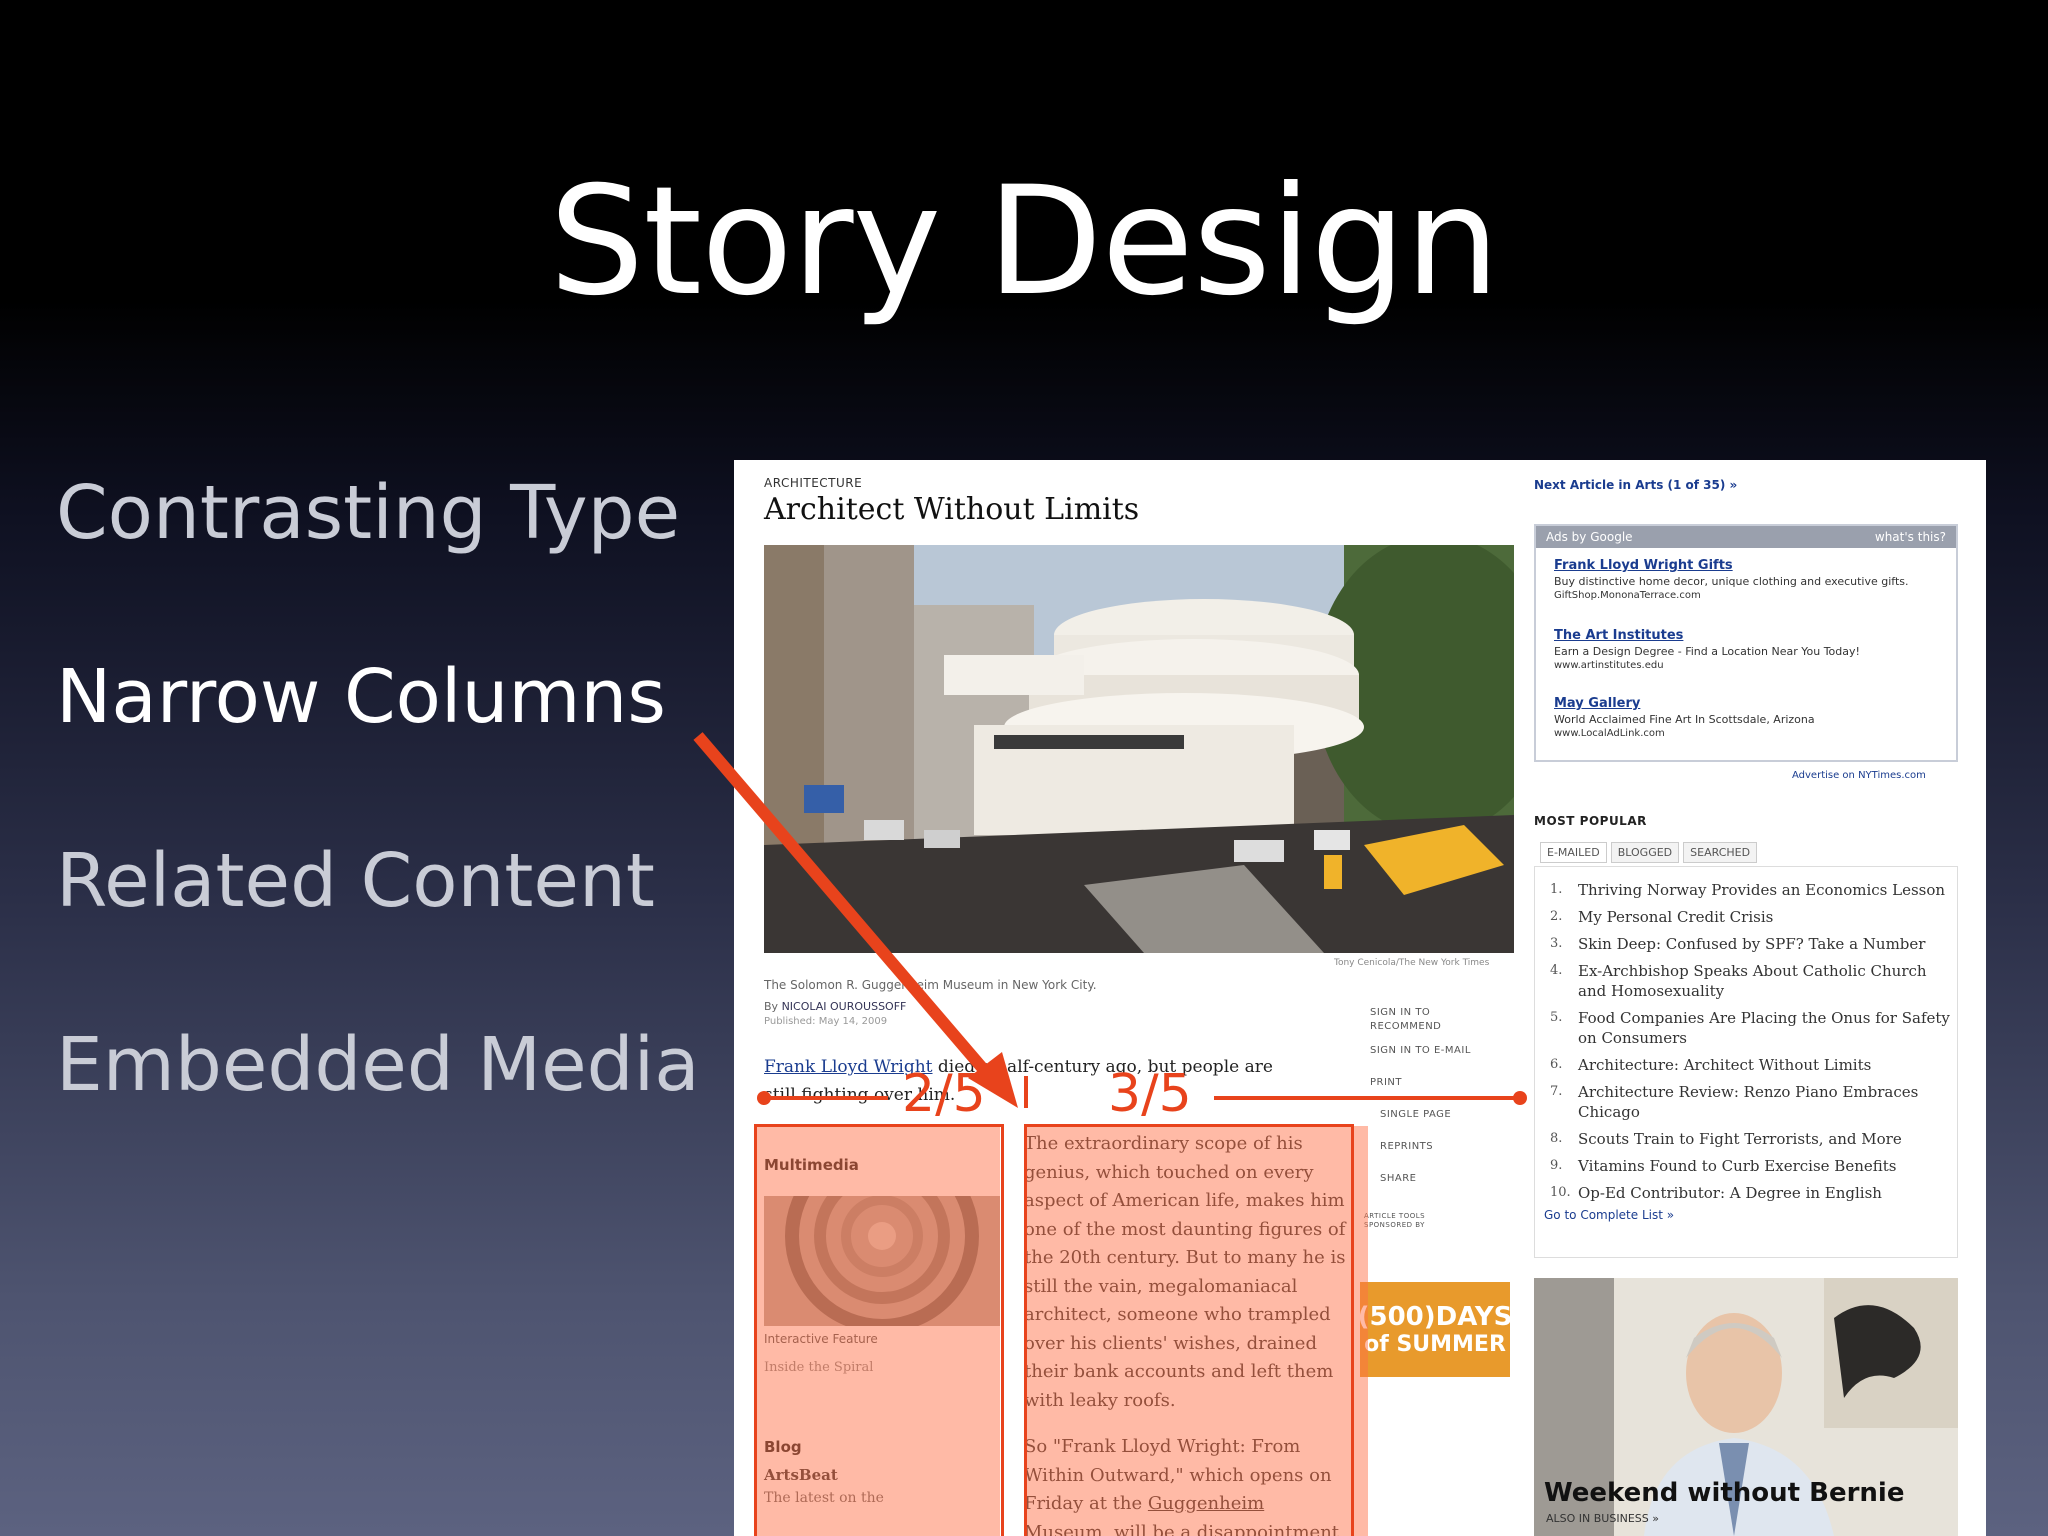 This screenshot has width=2048, height=1536. I want to click on article-kicker: ARCHITECTURE, so click(813, 483).